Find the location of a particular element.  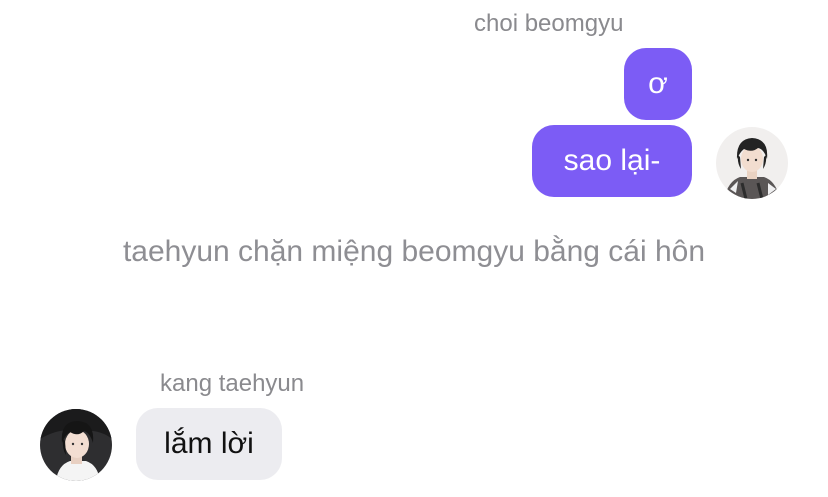

message-text: ơ is located at coordinates (658, 83).